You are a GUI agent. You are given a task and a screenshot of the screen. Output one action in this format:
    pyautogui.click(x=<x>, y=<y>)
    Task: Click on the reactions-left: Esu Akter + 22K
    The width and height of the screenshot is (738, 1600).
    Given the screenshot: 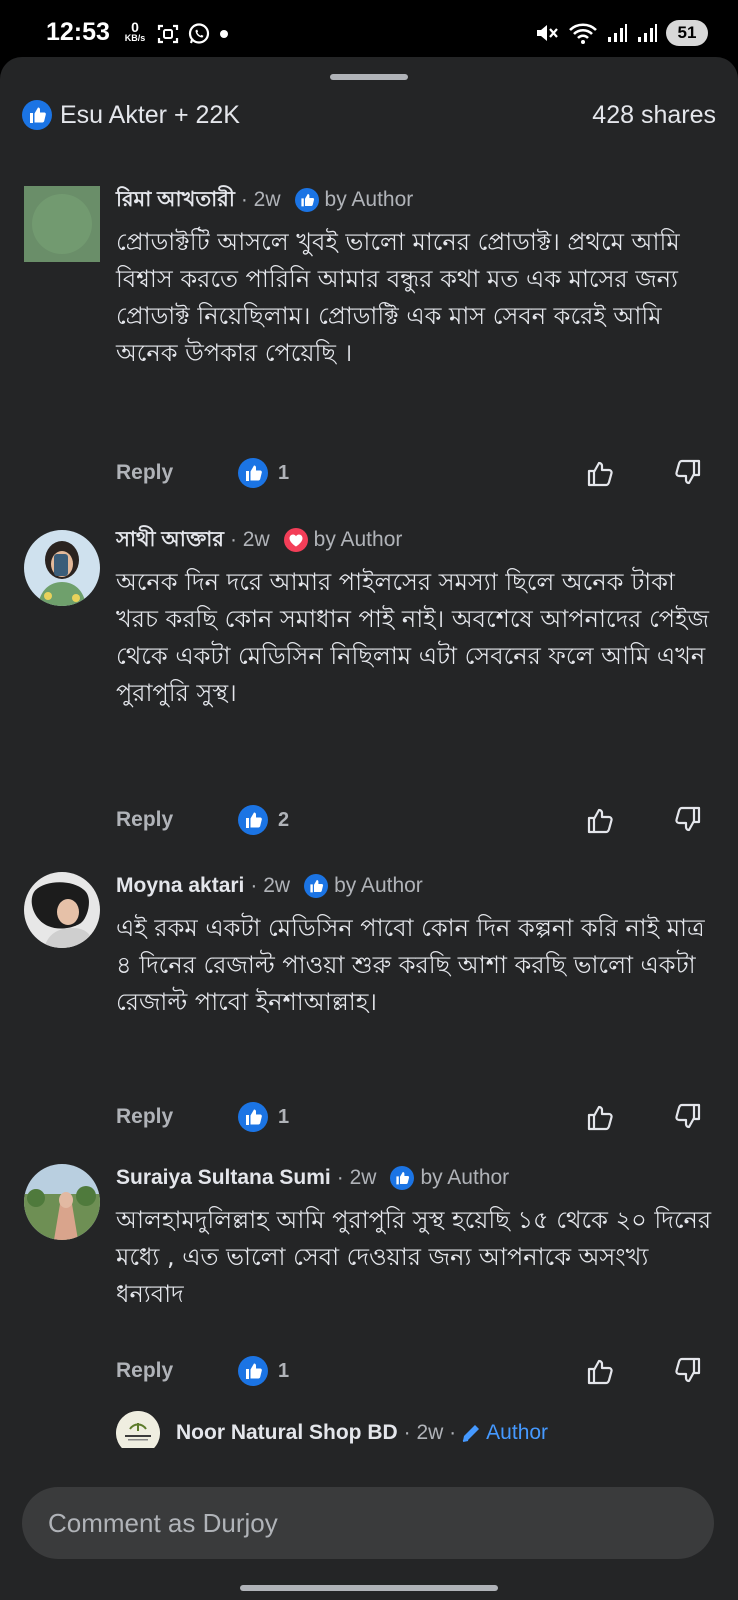 What is the action you would take?
    pyautogui.click(x=131, y=115)
    